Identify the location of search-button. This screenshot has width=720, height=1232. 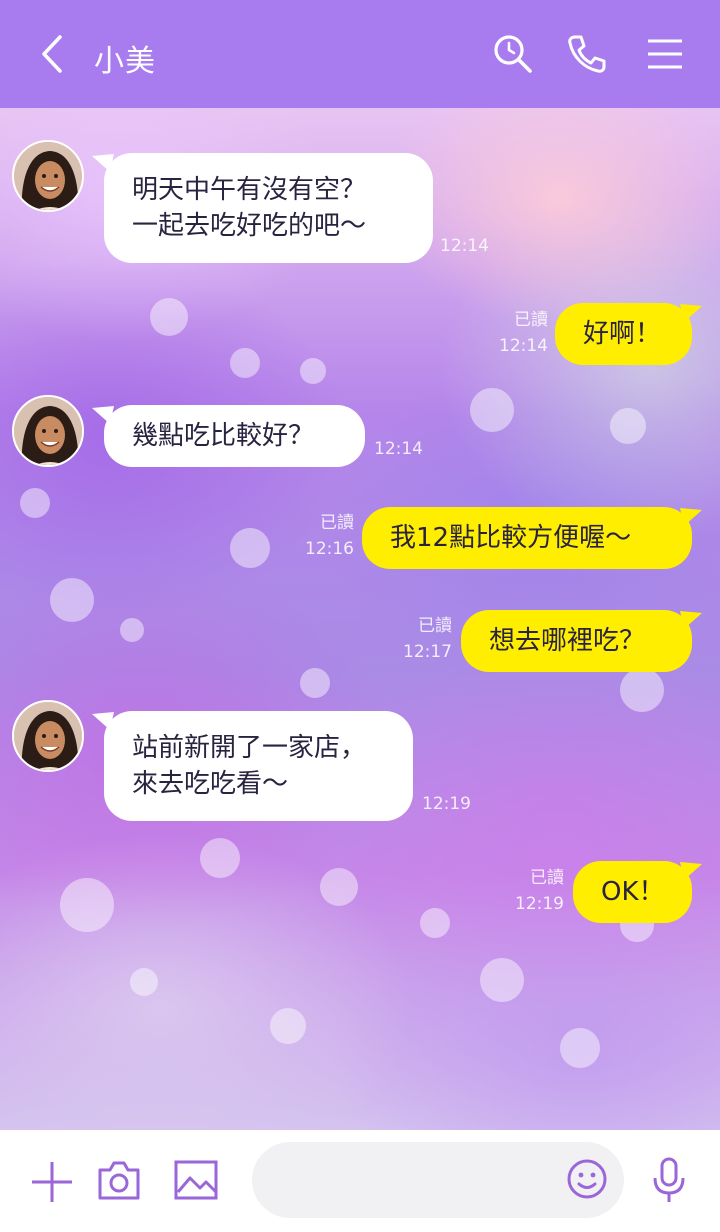
(513, 54).